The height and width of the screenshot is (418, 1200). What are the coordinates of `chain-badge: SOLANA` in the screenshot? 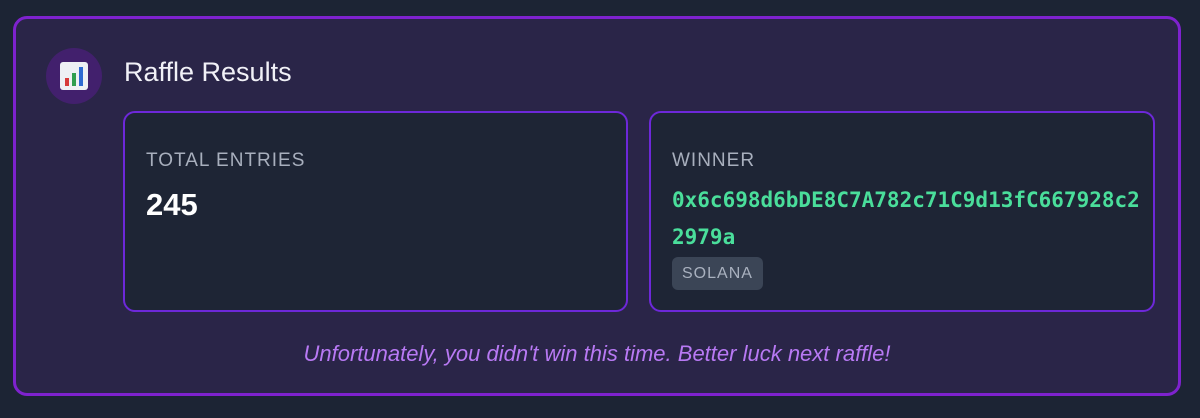 It's located at (717, 273).